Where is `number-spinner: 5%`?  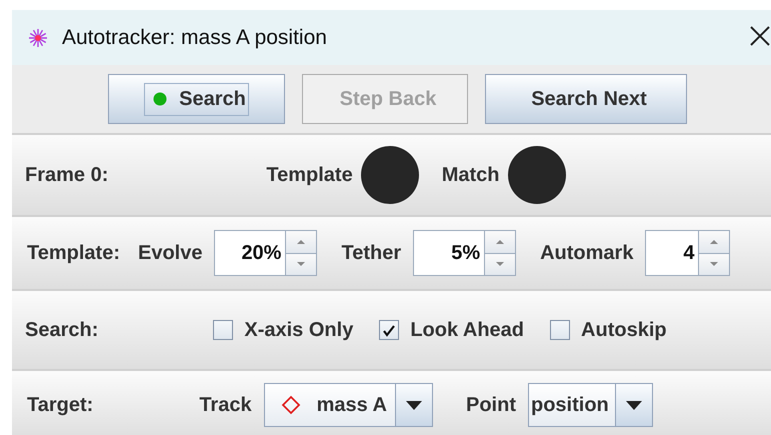 number-spinner: 5% is located at coordinates (464, 253).